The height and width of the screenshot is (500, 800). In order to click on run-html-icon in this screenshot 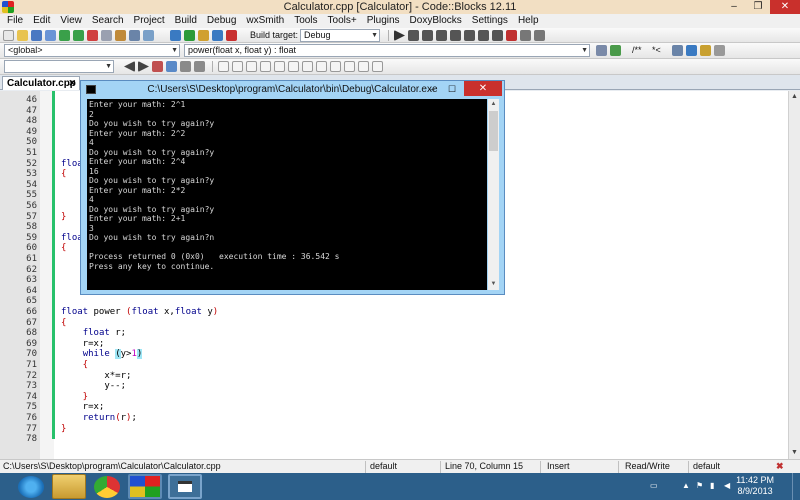, I will do `click(691, 50)`.